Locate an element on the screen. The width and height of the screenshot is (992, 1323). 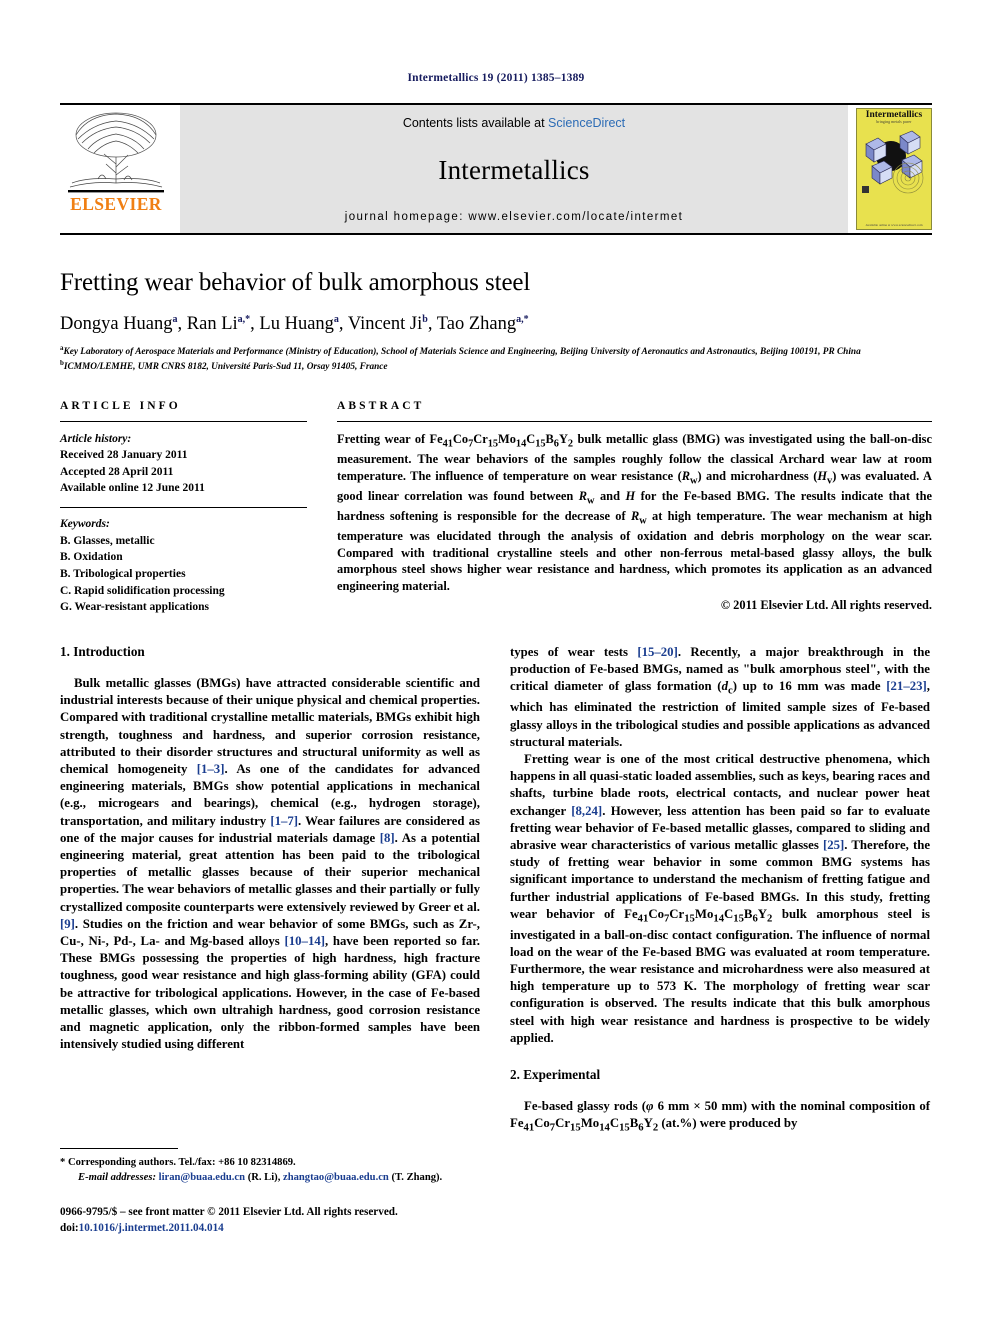
author-name: Lu Huang is located at coordinates (296, 324).